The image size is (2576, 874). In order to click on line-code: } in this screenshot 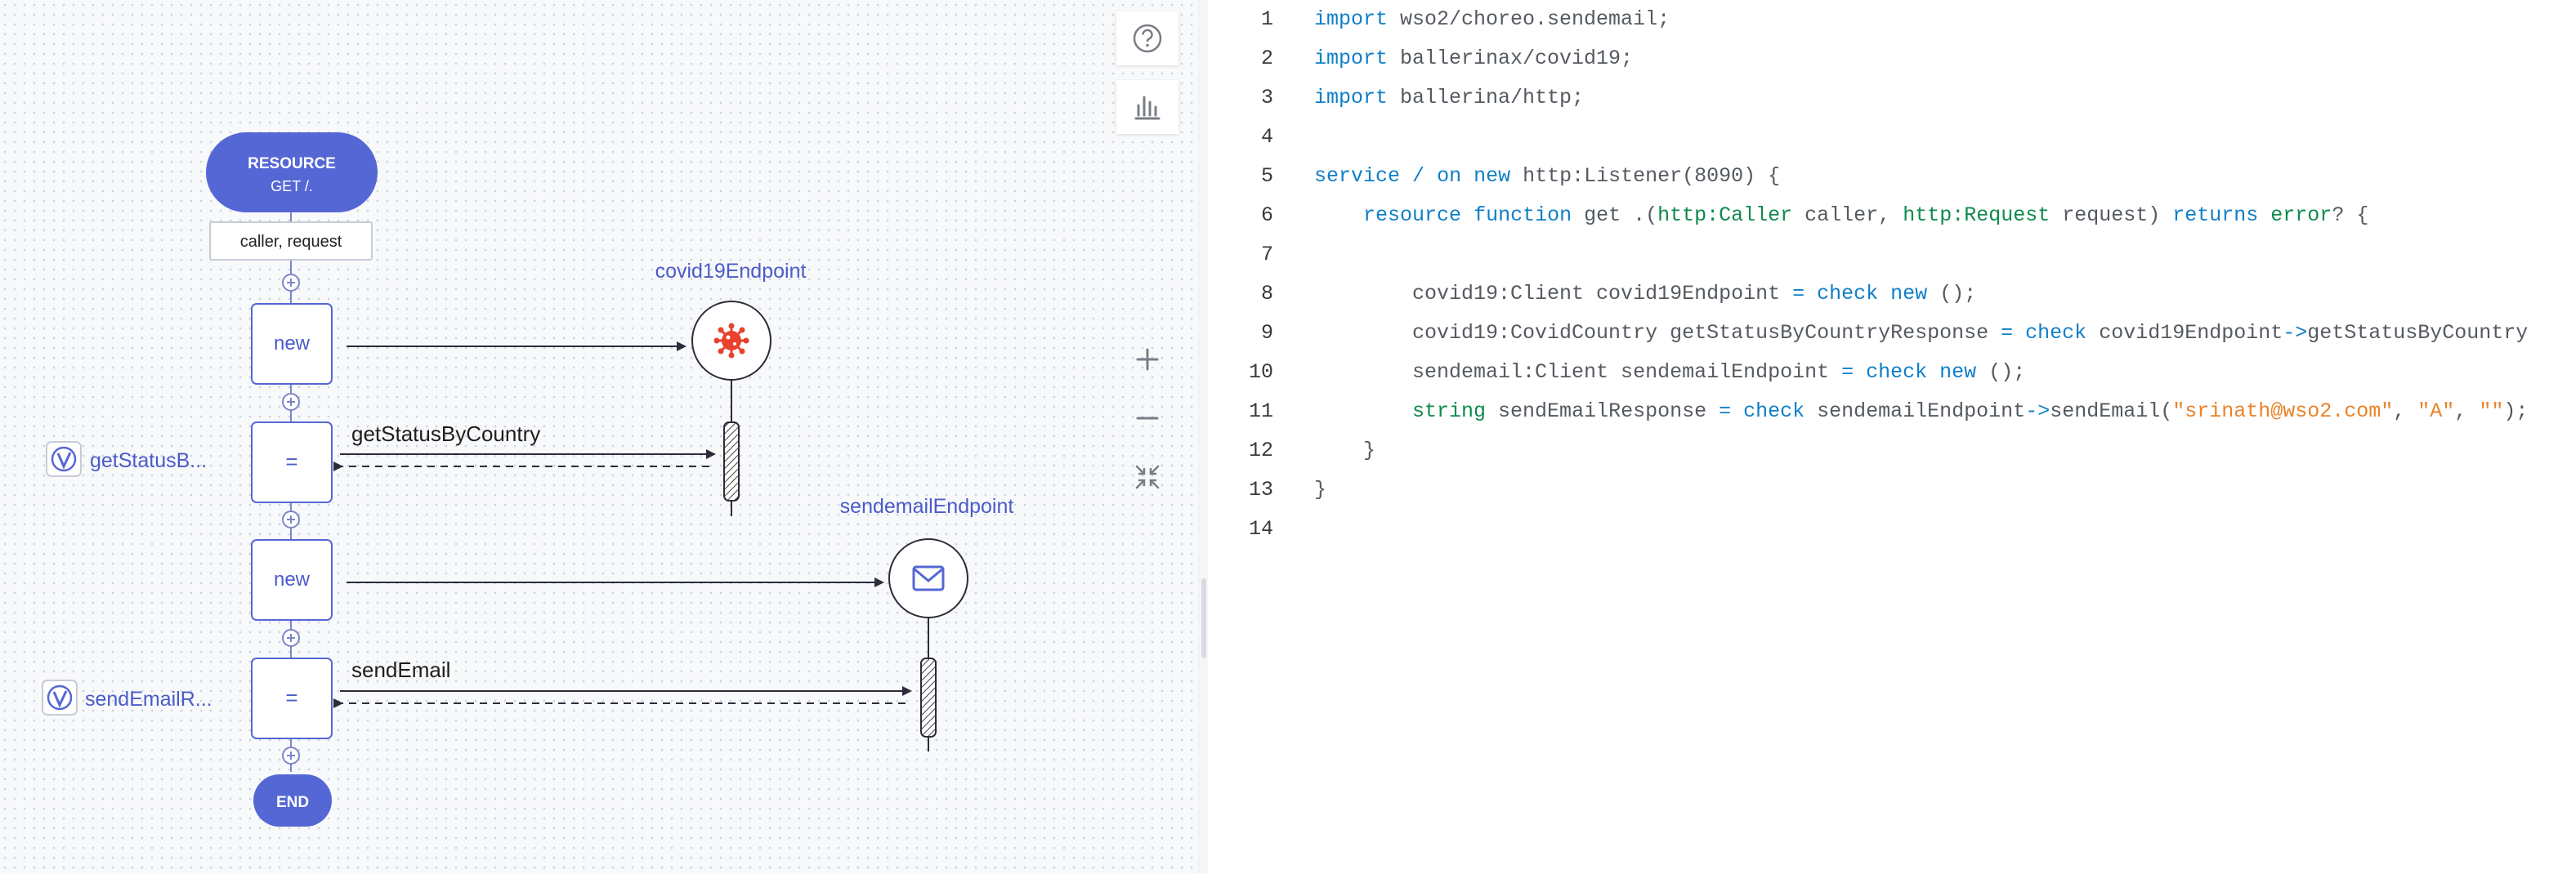, I will do `click(1320, 490)`.